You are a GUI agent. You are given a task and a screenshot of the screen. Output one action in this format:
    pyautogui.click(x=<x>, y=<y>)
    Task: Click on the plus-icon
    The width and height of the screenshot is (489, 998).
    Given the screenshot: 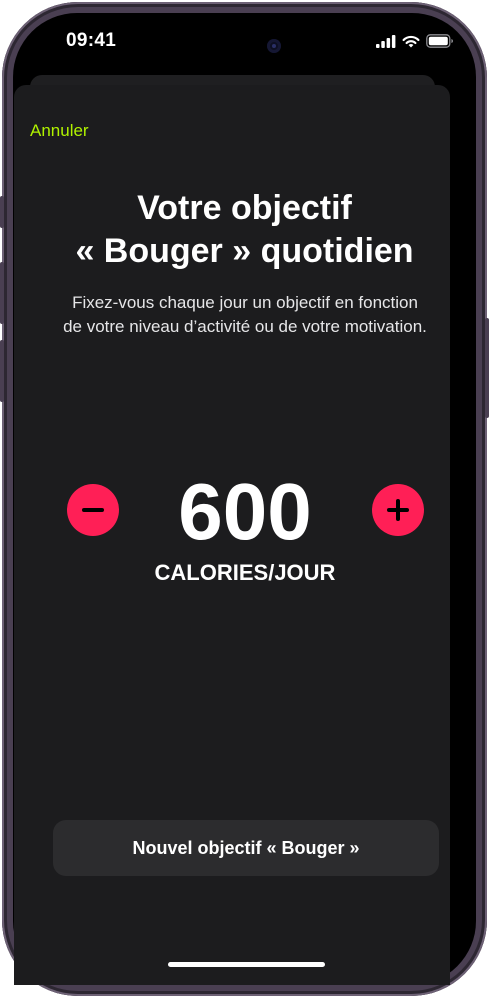 What is the action you would take?
    pyautogui.click(x=398, y=510)
    